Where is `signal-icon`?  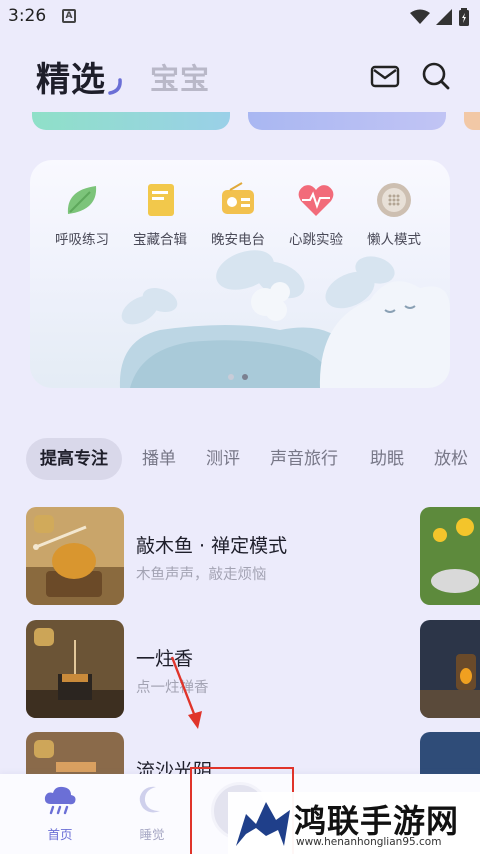 signal-icon is located at coordinates (444, 17).